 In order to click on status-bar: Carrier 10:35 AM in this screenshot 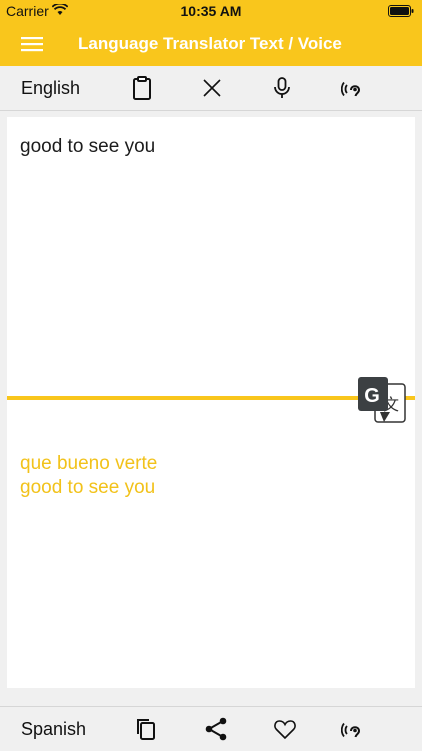, I will do `click(211, 11)`.